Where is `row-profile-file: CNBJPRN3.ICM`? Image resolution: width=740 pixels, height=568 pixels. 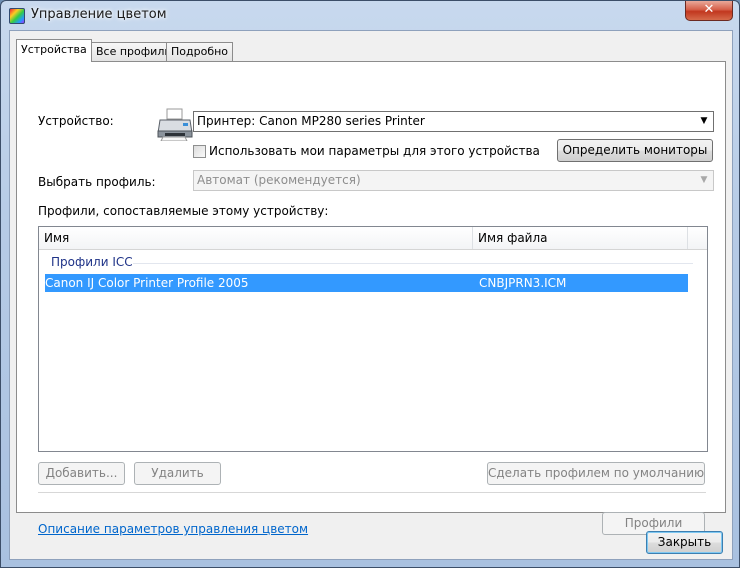
row-profile-file: CNBJPRN3.ICM is located at coordinates (523, 283).